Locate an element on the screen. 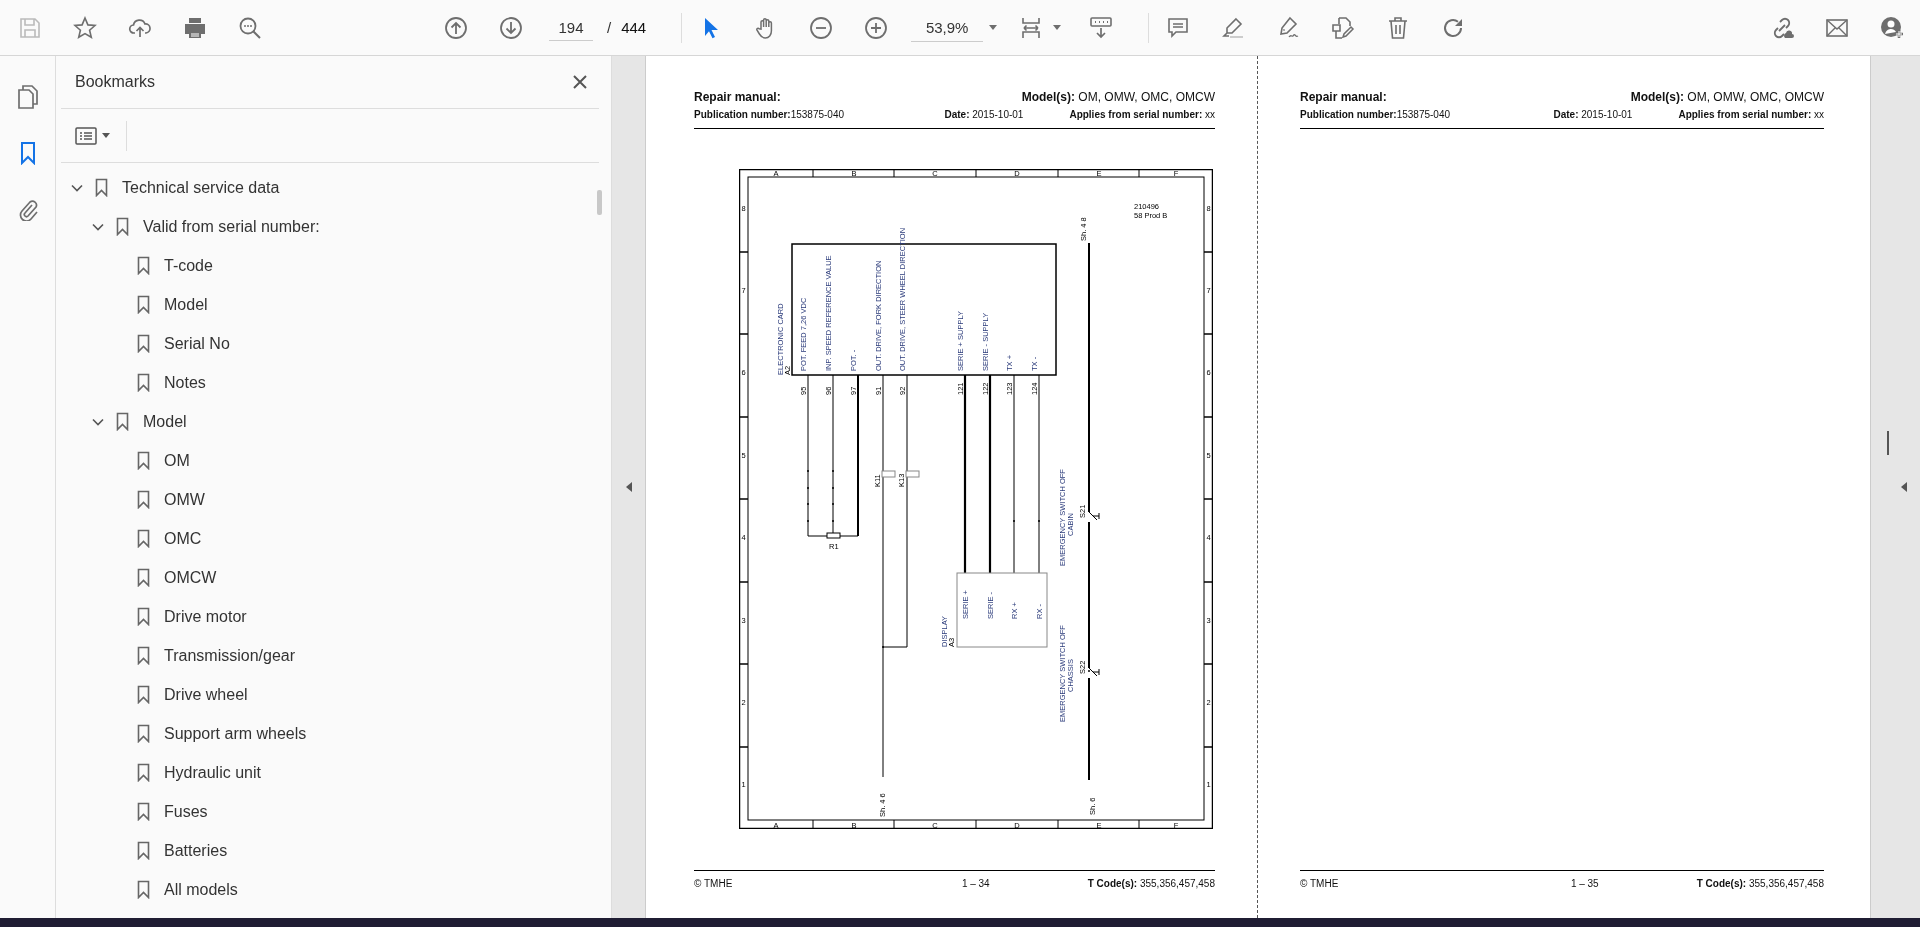 This screenshot has width=1920, height=927. bookmark-item: Technical service data is located at coordinates (201, 187).